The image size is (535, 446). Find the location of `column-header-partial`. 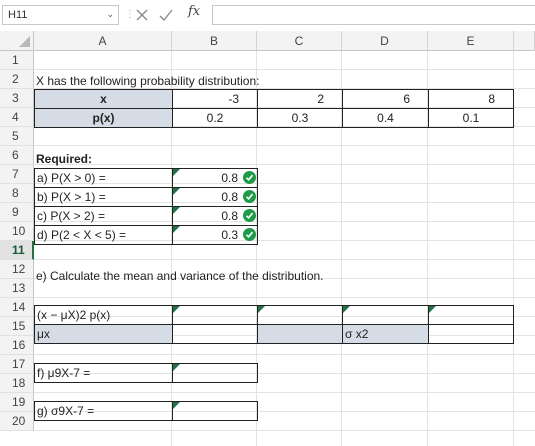

column-header-partial is located at coordinates (524, 41).